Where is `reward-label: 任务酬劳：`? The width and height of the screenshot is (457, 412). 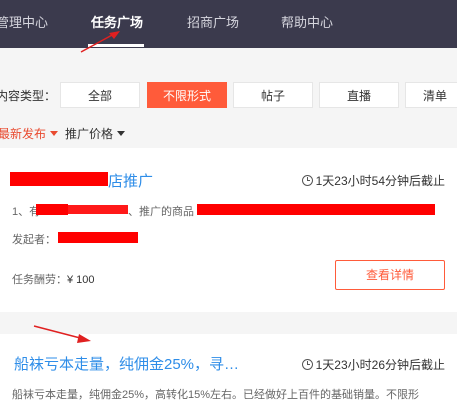 reward-label: 任务酬劳： is located at coordinates (39, 280).